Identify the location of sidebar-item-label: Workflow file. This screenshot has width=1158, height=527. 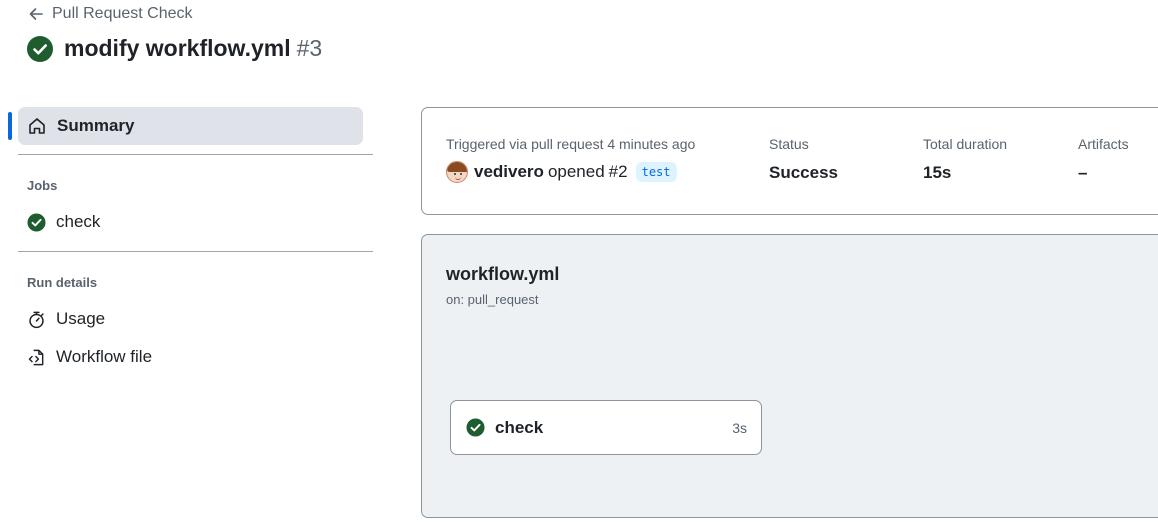
(104, 356).